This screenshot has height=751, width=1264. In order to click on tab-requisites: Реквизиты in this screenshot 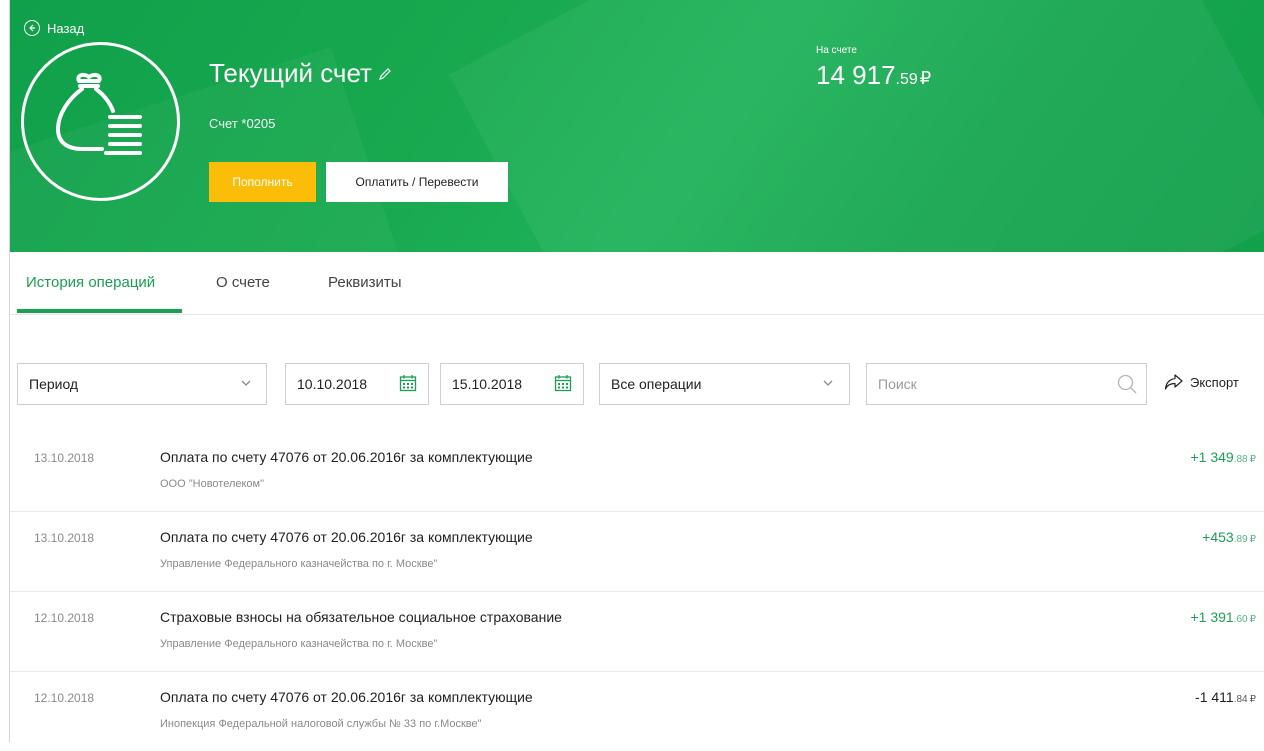, I will do `click(365, 282)`.